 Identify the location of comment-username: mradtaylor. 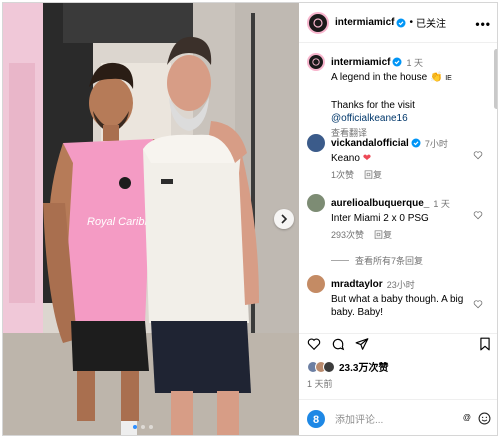
(357, 284).